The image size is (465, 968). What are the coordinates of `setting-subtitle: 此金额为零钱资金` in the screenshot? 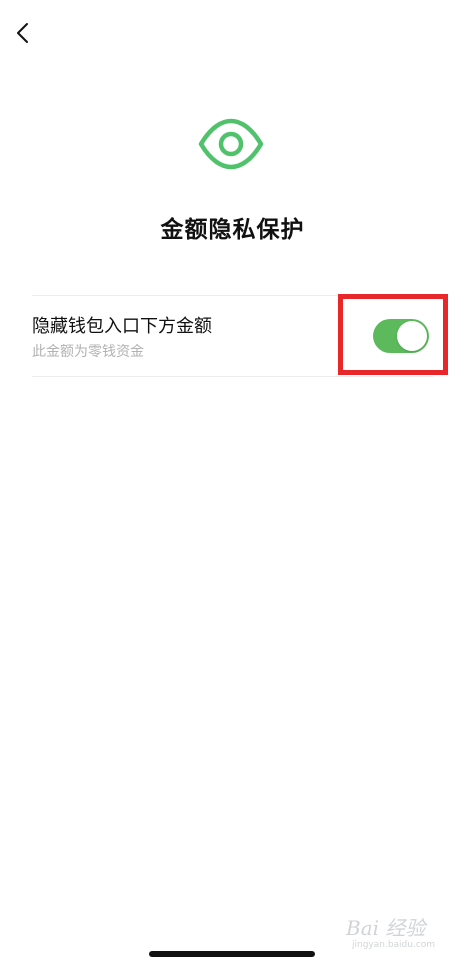 It's located at (88, 352).